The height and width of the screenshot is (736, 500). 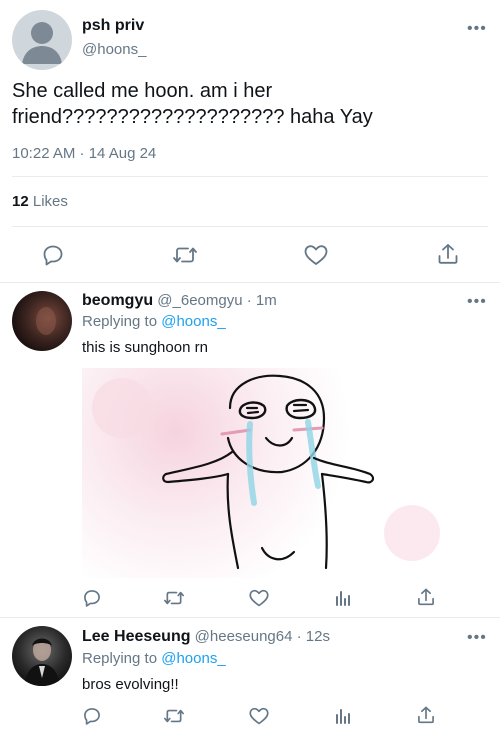 I want to click on reply-header: beomgyu @_6eomgyu · 1m, so click(x=179, y=301).